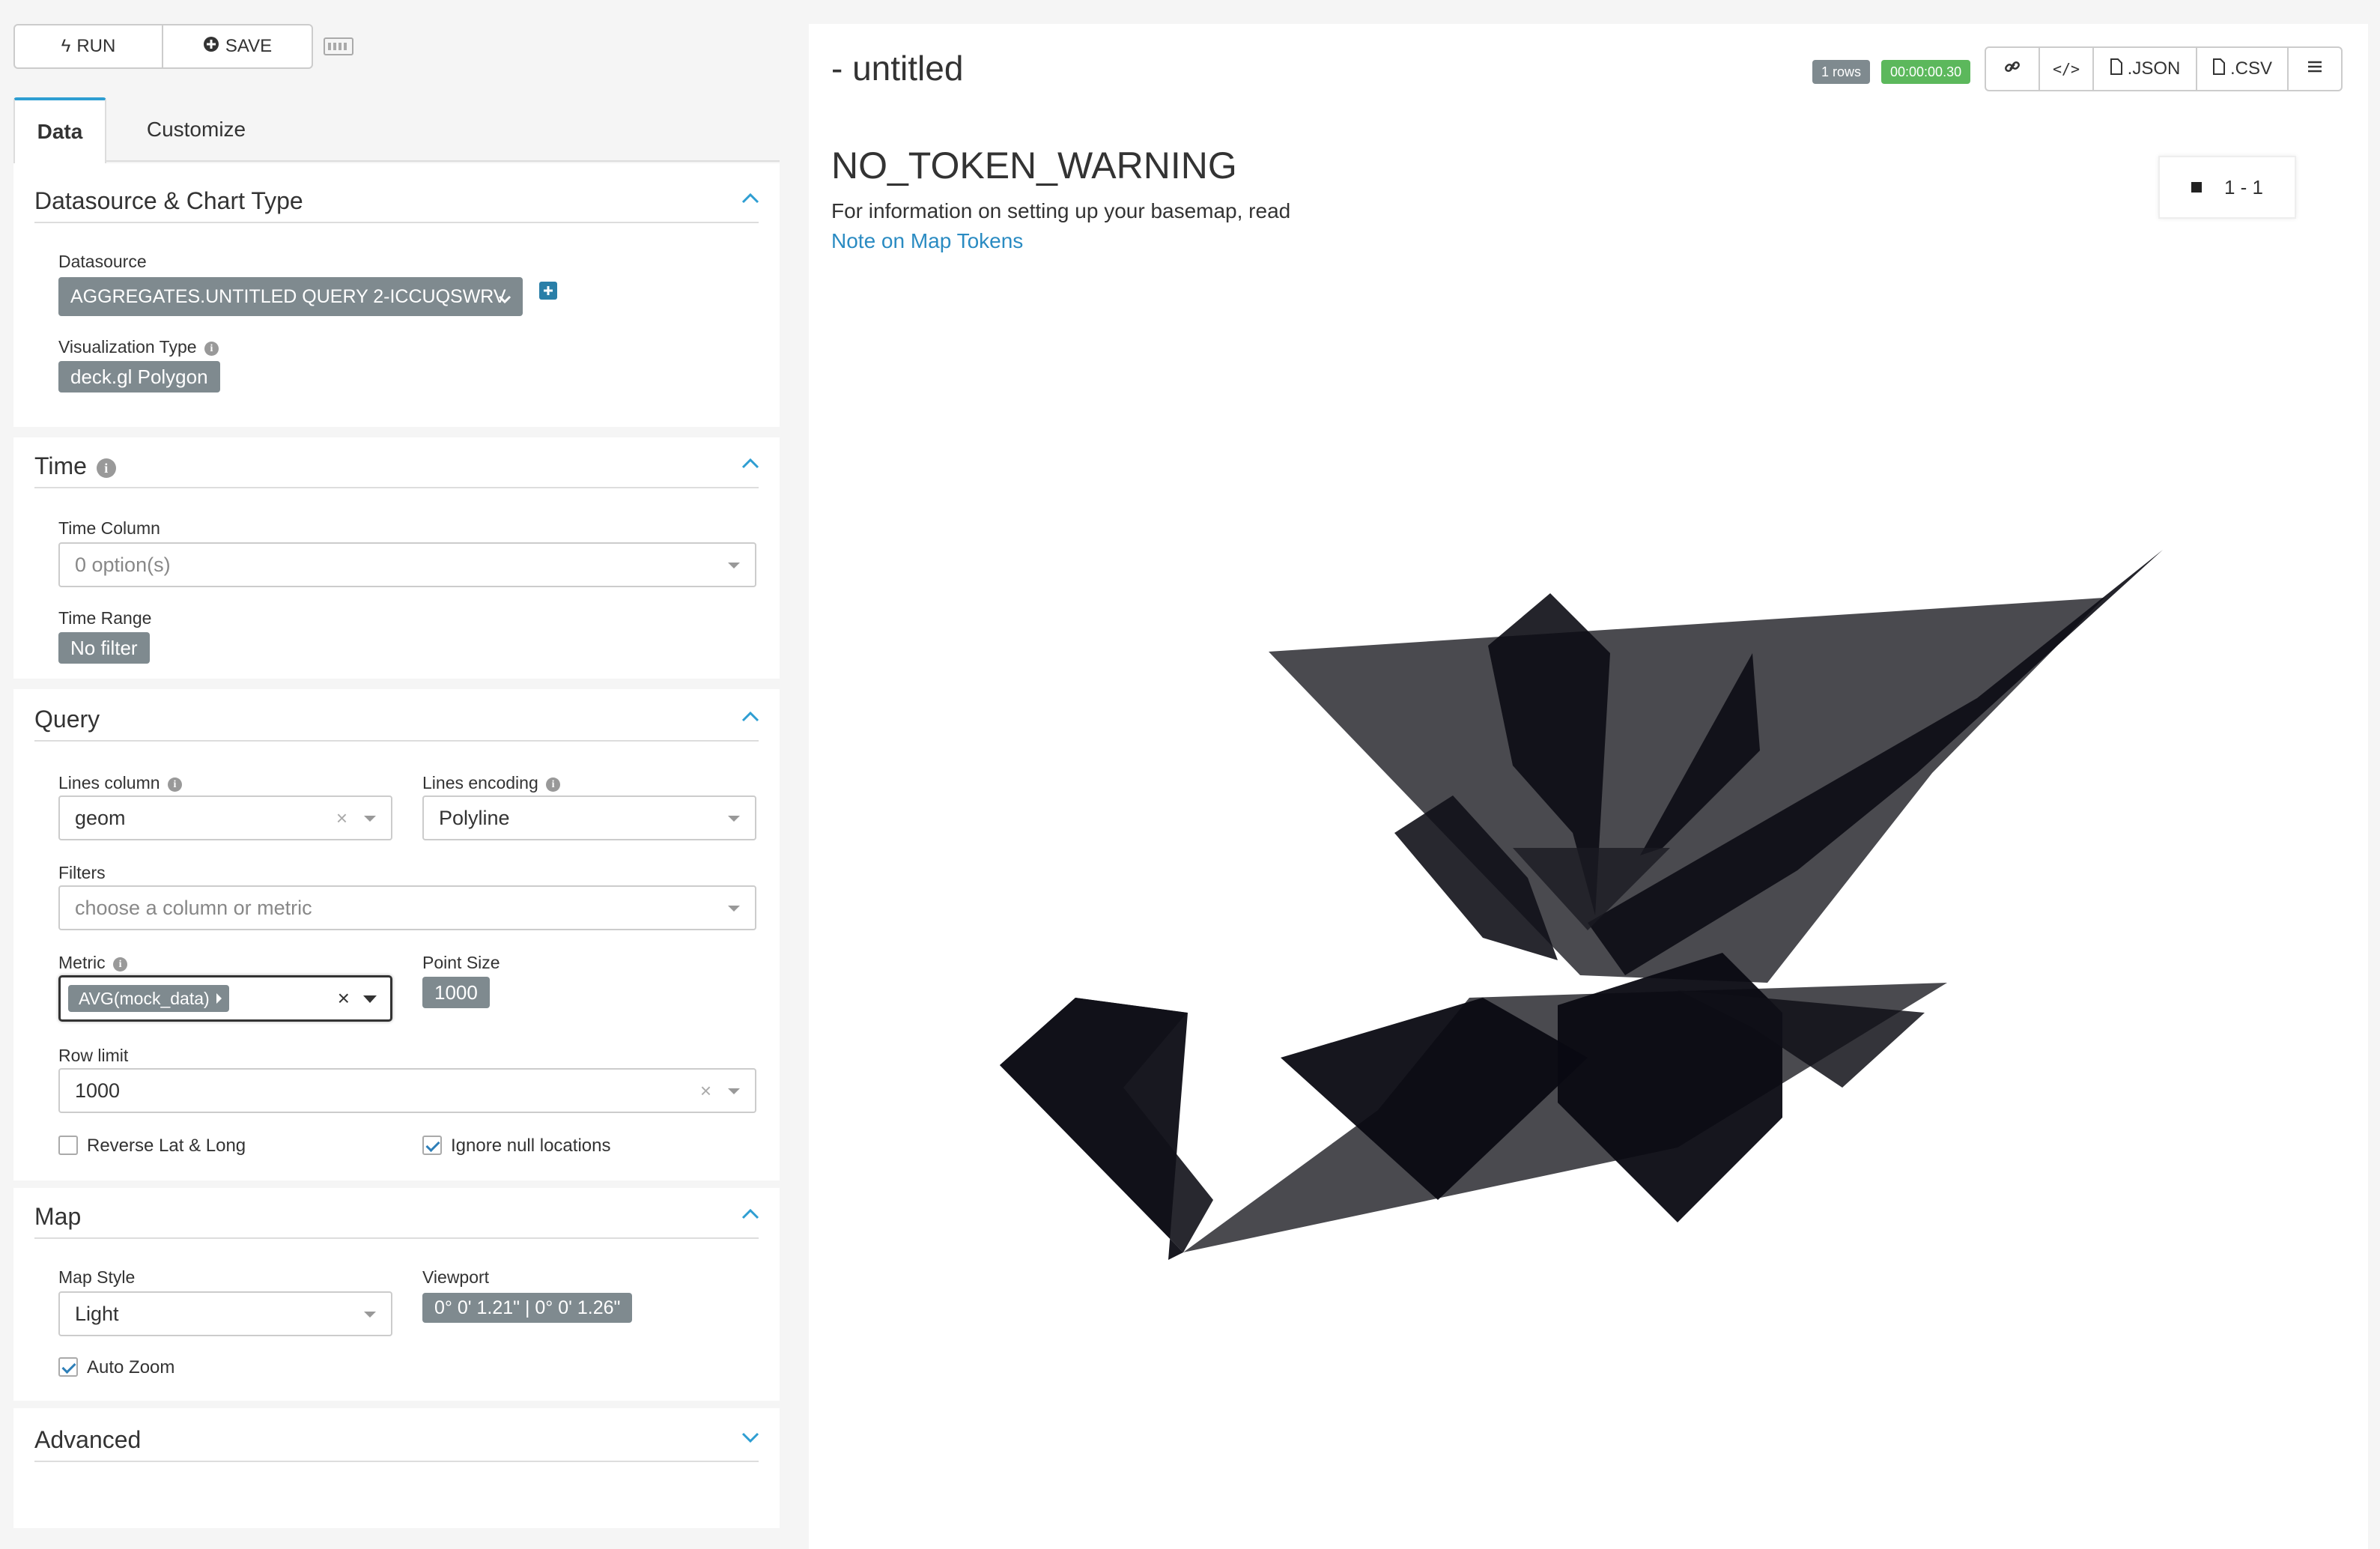 The height and width of the screenshot is (1549, 2380). Describe the element at coordinates (897, 68) in the screenshot. I see `chart-title: - untitled` at that location.